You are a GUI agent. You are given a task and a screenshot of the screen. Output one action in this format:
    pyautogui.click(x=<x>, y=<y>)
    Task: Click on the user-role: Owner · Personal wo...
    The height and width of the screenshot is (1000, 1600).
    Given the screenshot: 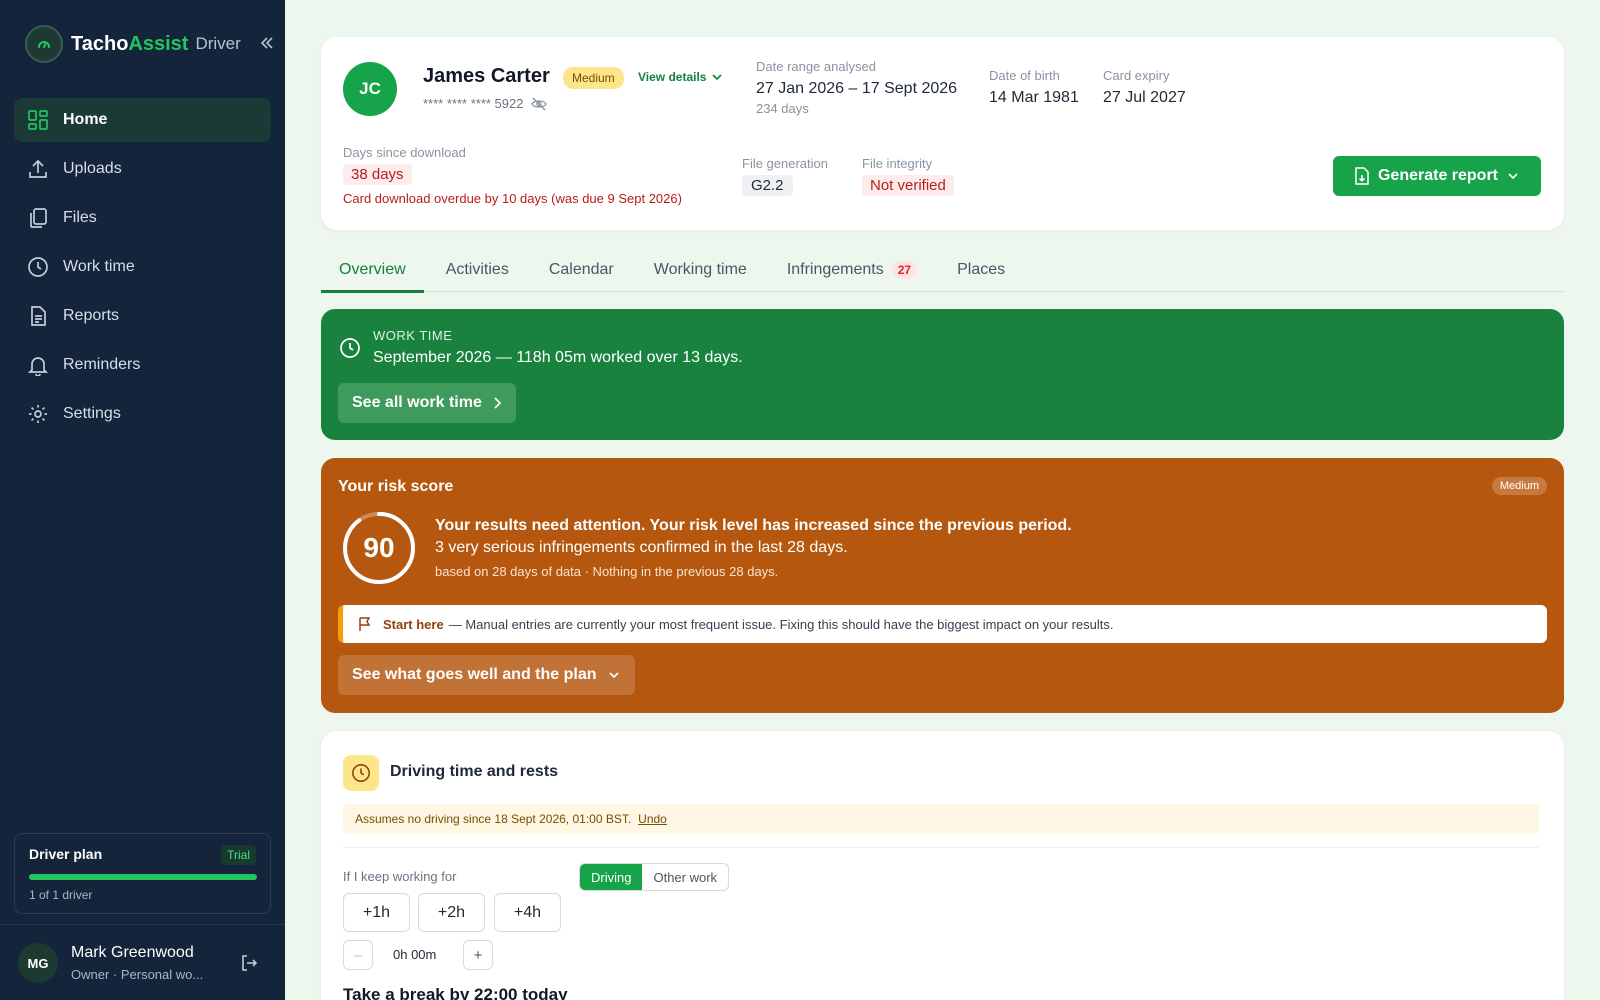 What is the action you would take?
    pyautogui.click(x=137, y=974)
    